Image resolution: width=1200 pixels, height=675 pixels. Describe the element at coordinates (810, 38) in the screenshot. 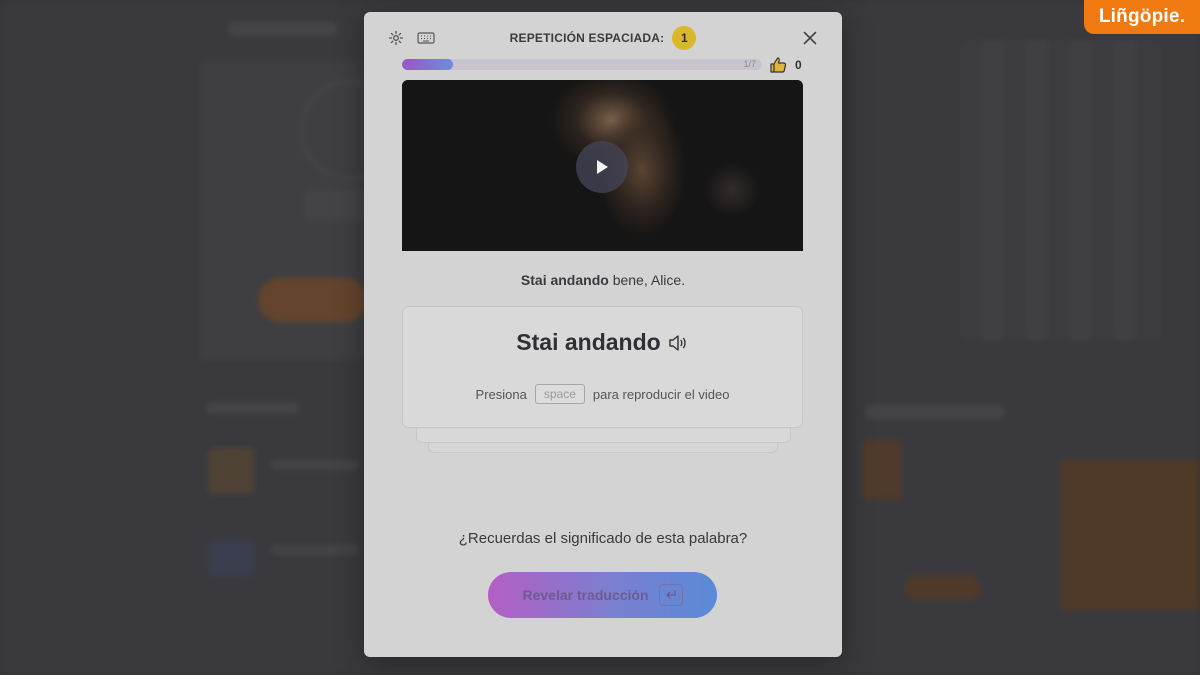

I see `close-icon` at that location.